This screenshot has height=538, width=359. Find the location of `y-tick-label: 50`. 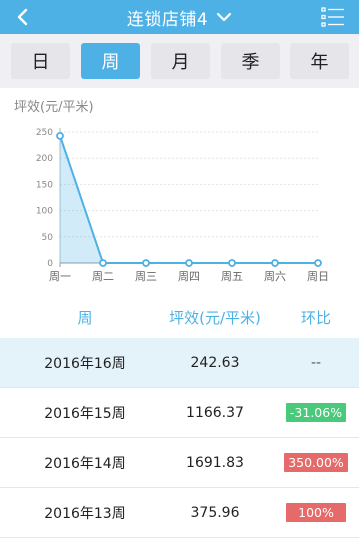

y-tick-label: 50 is located at coordinates (48, 238).